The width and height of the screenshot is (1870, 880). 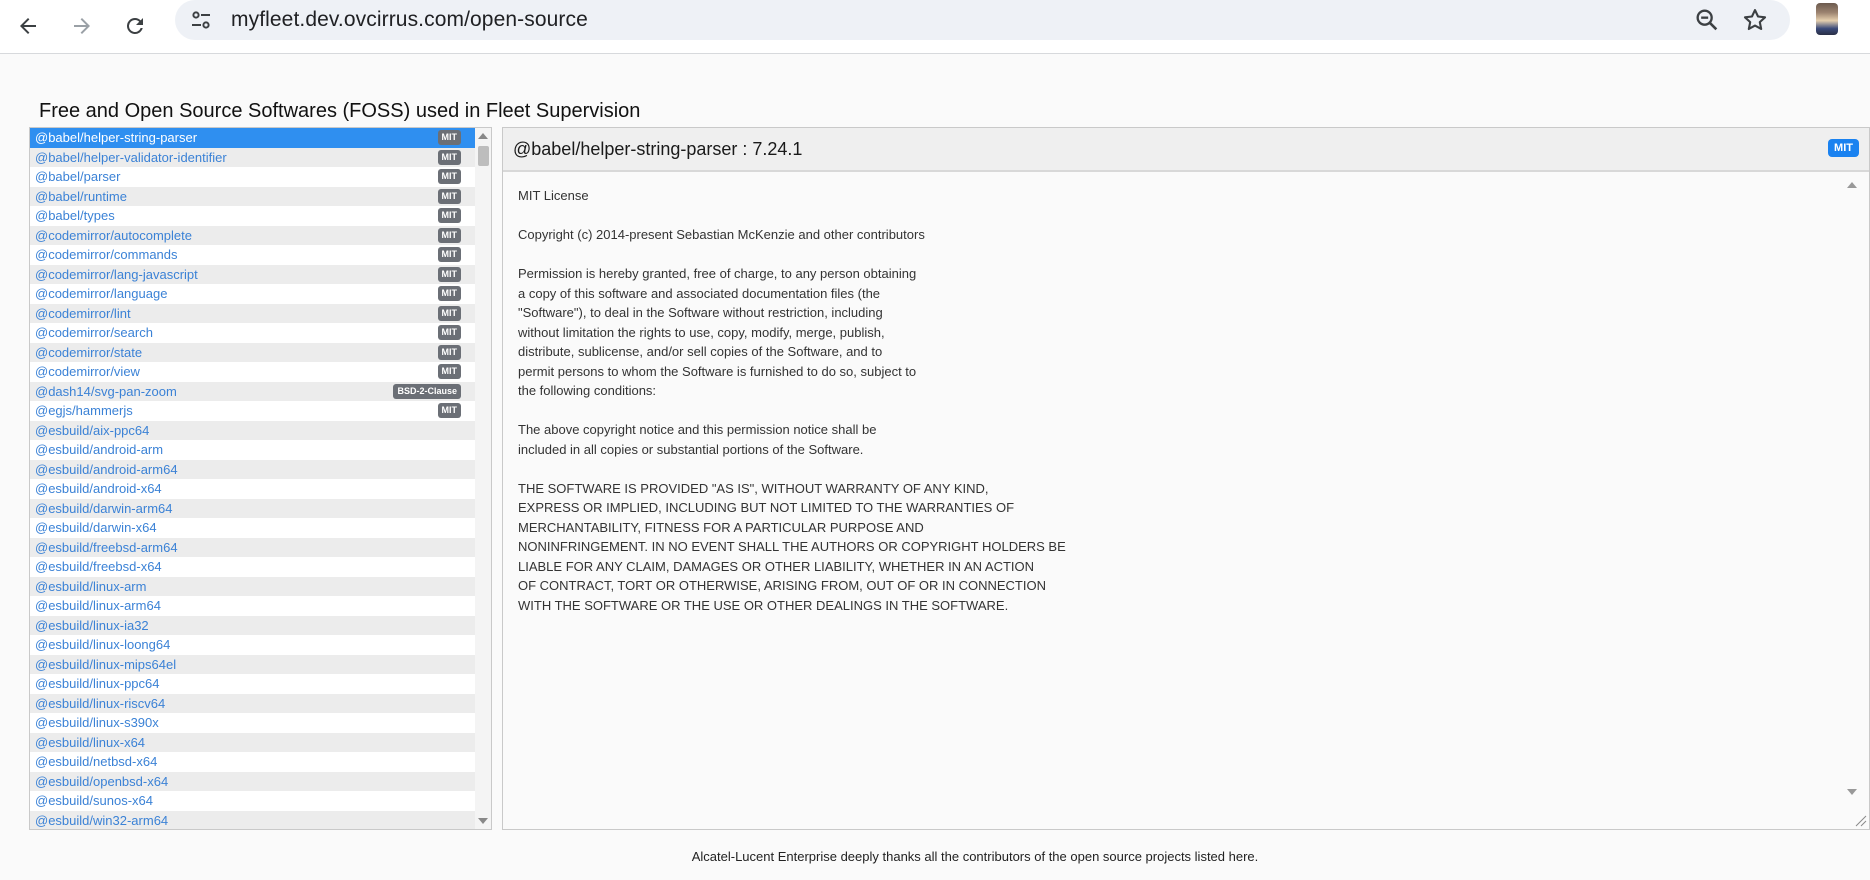 What do you see at coordinates (92, 625) in the screenshot?
I see `package-name: @esbuild/linux-ia32` at bounding box center [92, 625].